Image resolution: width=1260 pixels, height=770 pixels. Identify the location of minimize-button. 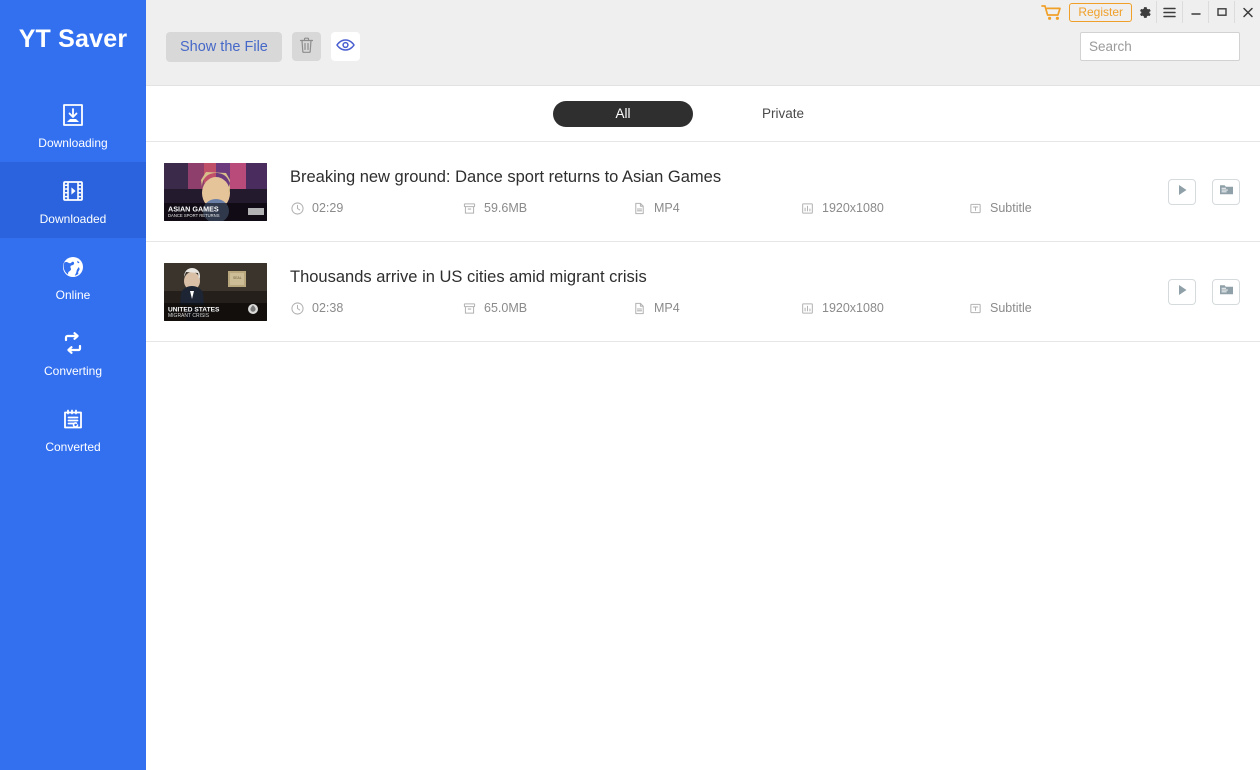
(1195, 12).